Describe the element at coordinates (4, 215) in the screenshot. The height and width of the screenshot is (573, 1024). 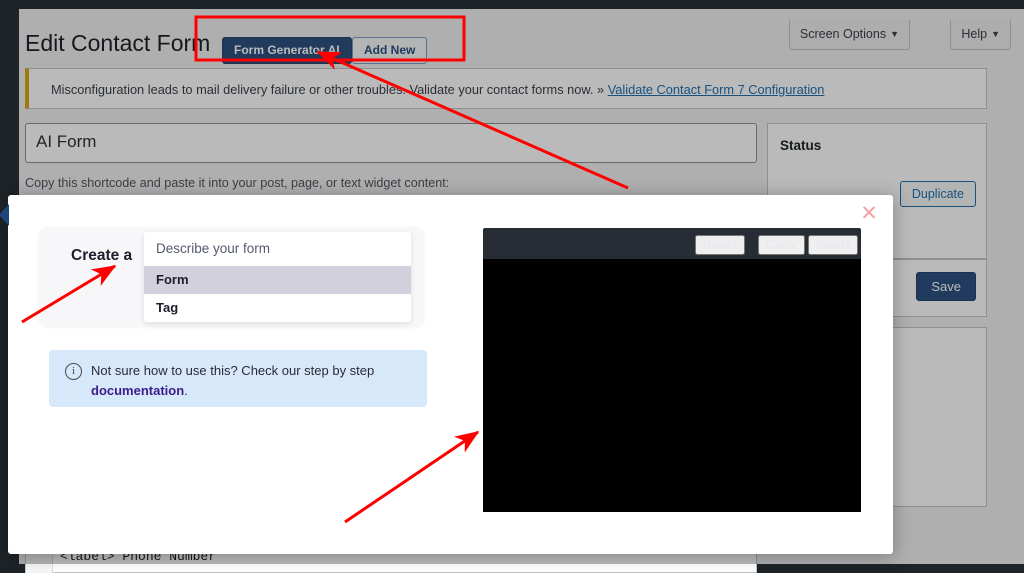
I see `modal-pointer-nub` at that location.